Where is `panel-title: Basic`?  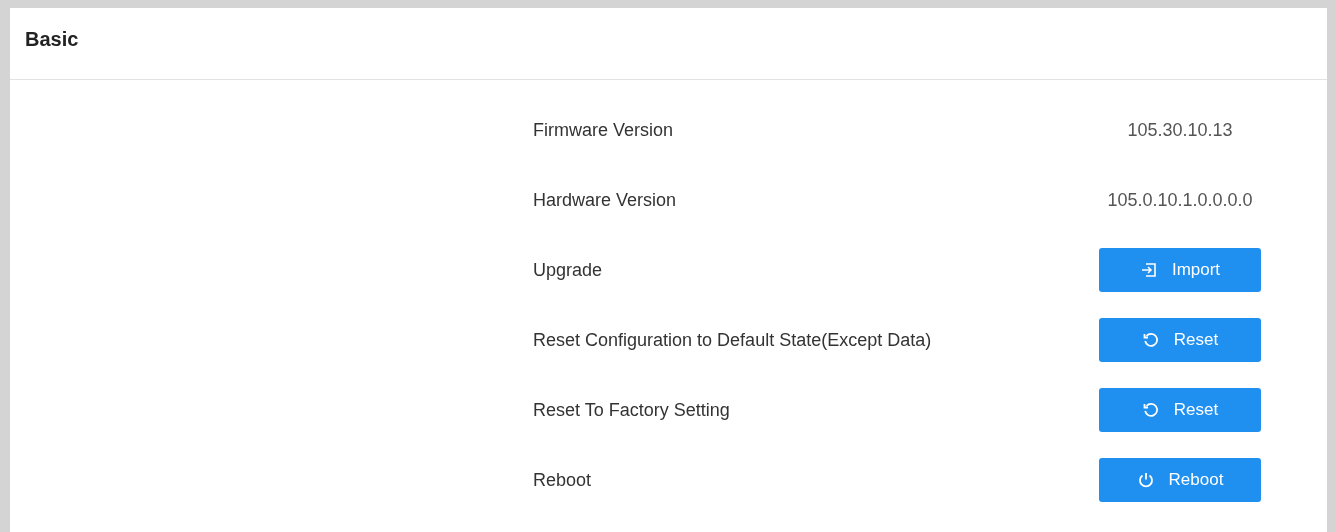 panel-title: Basic is located at coordinates (52, 39).